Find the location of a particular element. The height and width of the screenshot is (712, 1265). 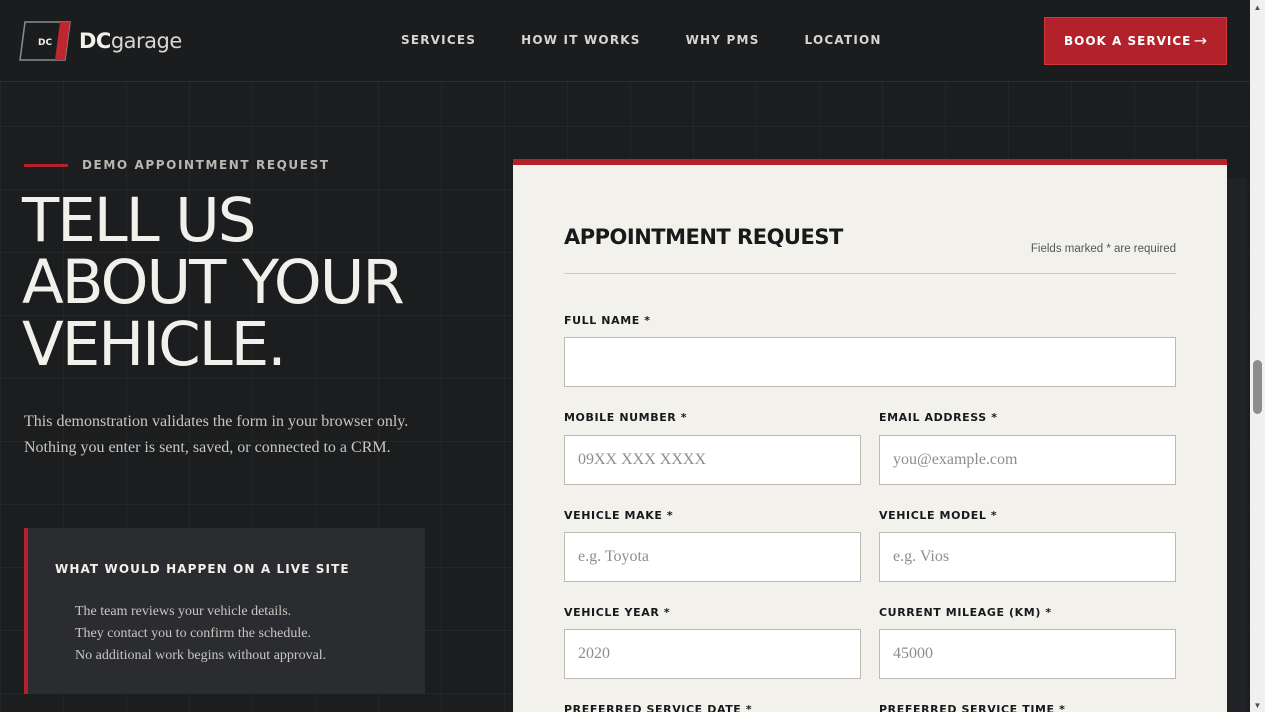

logo-badge-text: DC is located at coordinates (45, 43).